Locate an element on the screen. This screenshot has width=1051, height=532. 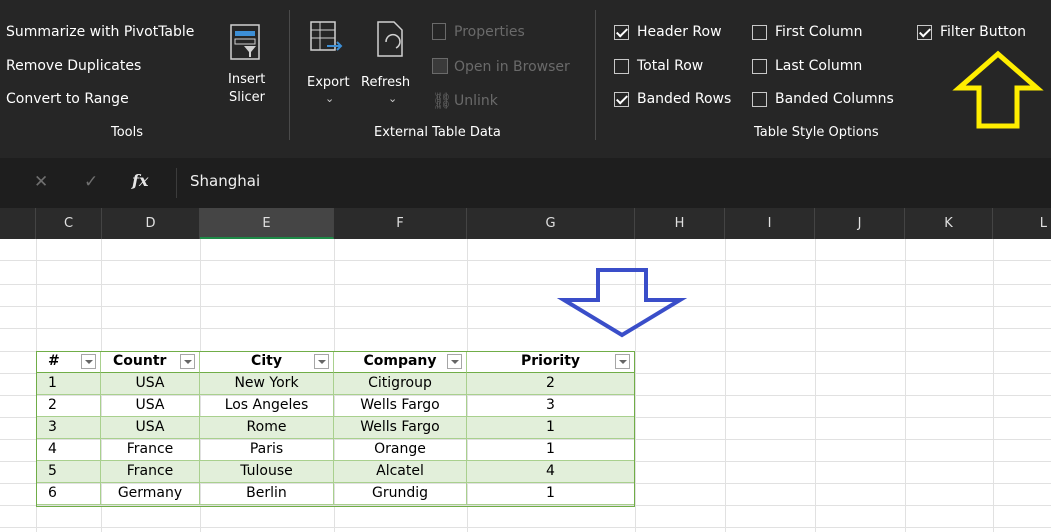
export-icon is located at coordinates (326, 36).